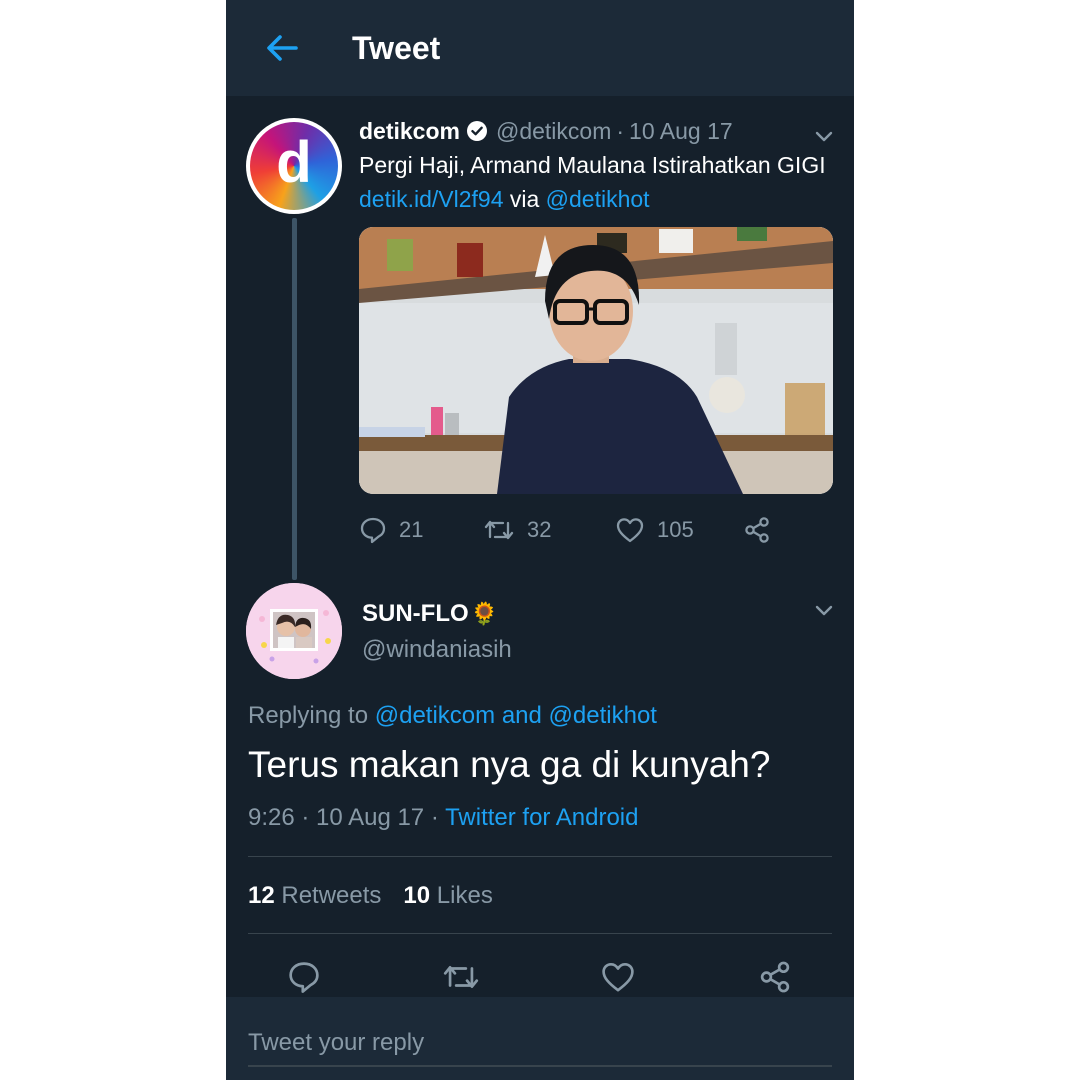 This screenshot has width=1080, height=1080. I want to click on replying-to-line: Replying to @detikcom and @detikhot, so click(452, 716).